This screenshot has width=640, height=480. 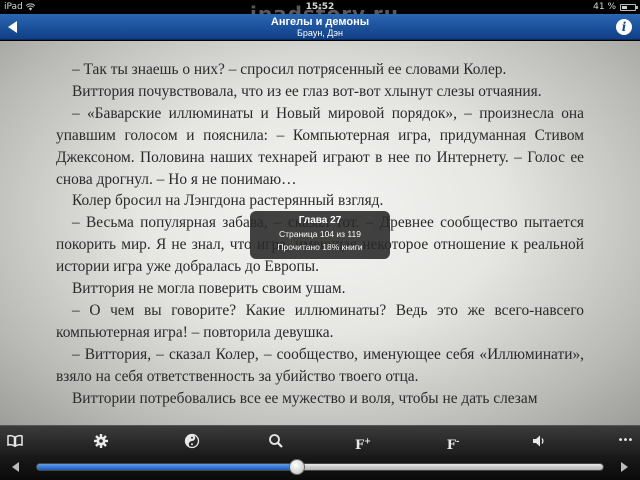 What do you see at coordinates (101, 441) in the screenshot?
I see `settings-gear-icon` at bounding box center [101, 441].